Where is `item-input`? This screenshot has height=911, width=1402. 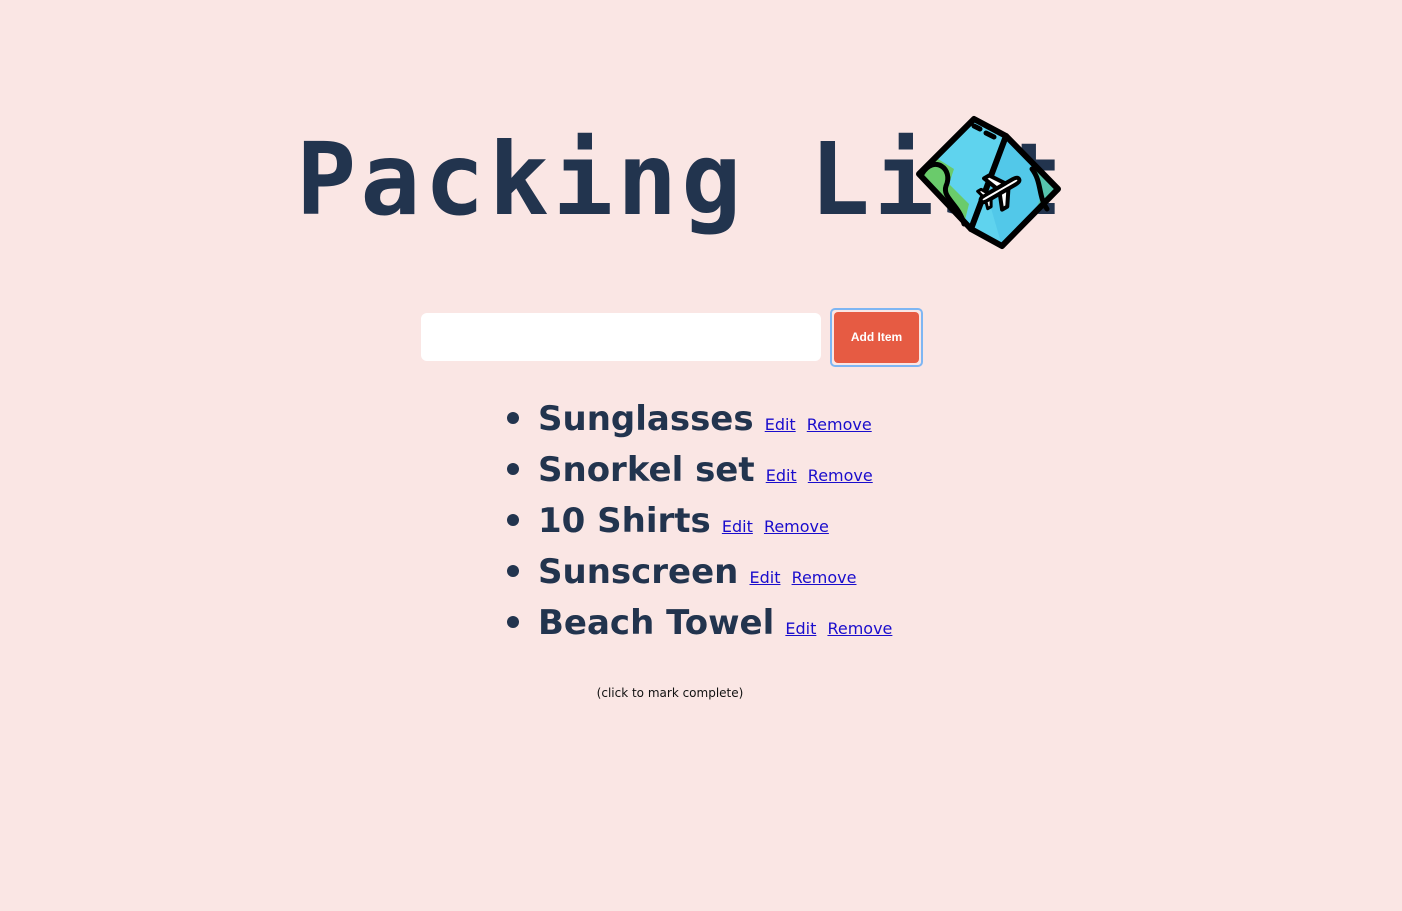
item-input is located at coordinates (621, 337).